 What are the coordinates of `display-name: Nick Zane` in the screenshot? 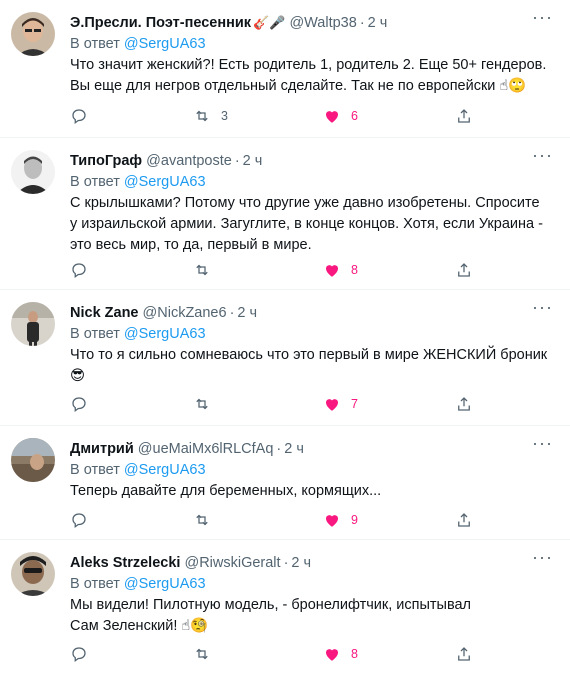 It's located at (104, 313).